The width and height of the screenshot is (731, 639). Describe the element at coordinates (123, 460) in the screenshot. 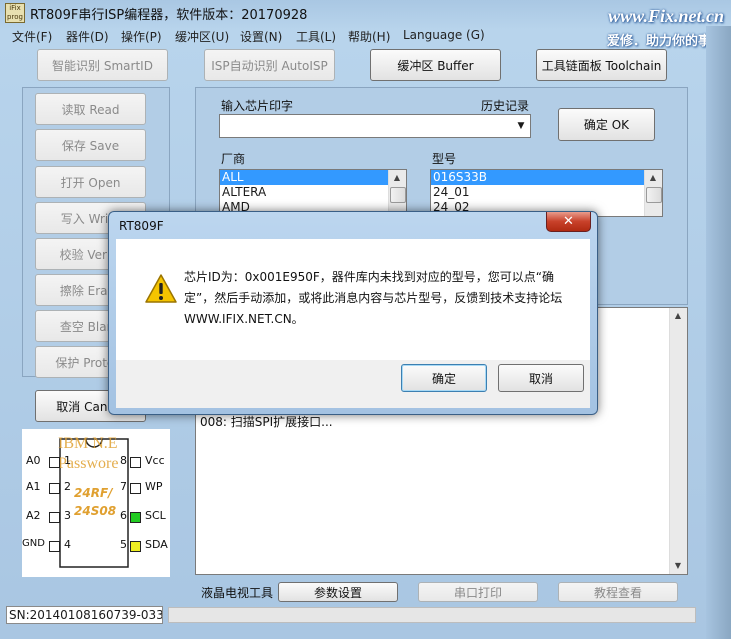

I see `pin-num-8: 8` at that location.